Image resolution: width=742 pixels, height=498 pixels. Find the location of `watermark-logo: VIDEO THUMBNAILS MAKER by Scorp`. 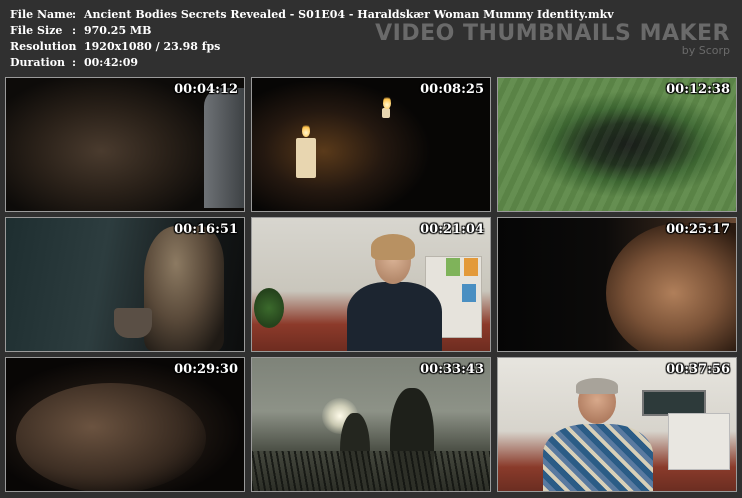

watermark-logo: VIDEO THUMBNAILS MAKER by Scorp is located at coordinates (552, 39).